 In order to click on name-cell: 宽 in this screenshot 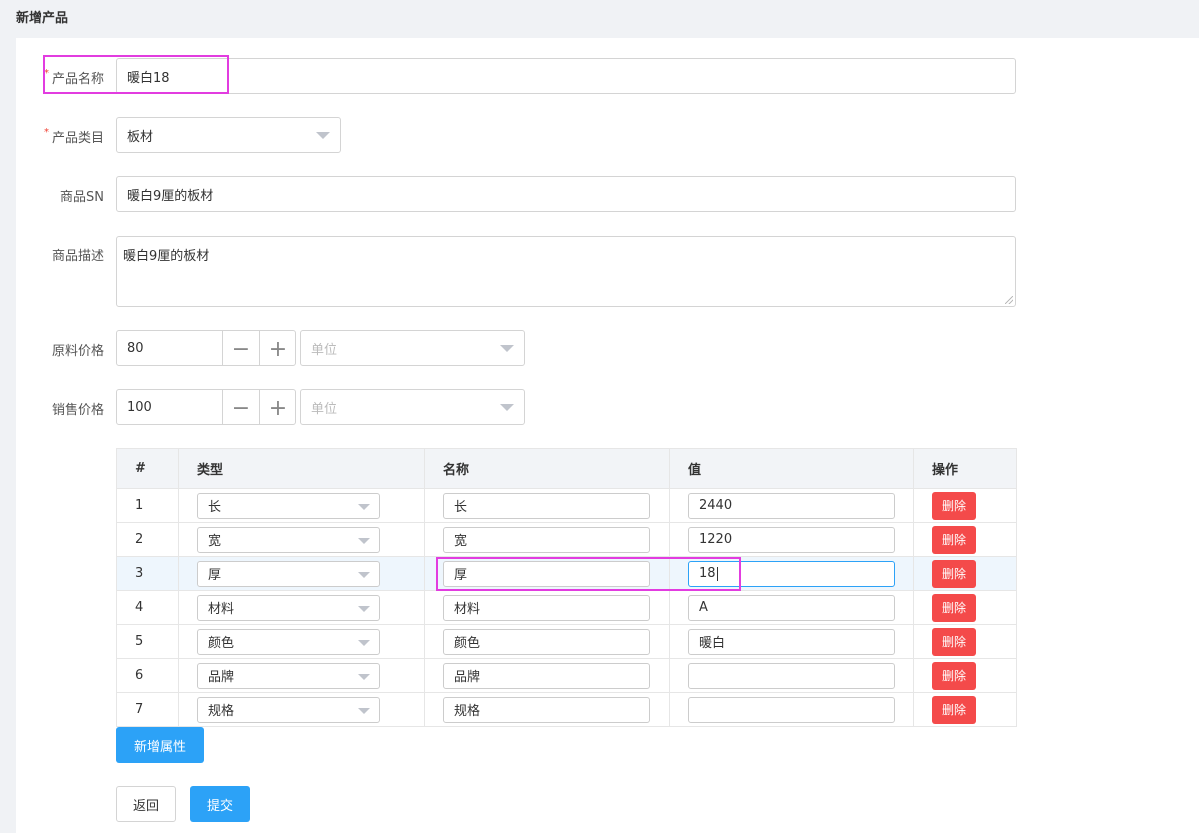, I will do `click(547, 539)`.